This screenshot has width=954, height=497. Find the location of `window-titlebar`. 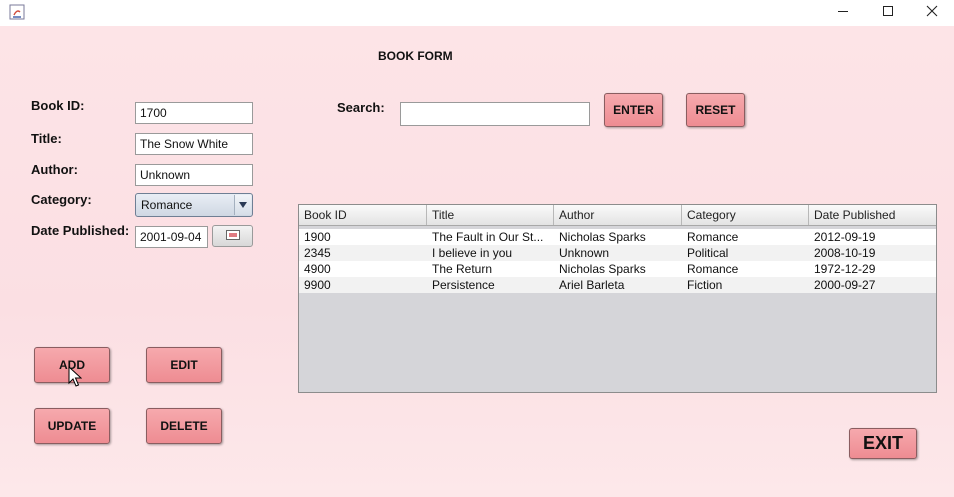

window-titlebar is located at coordinates (477, 13).